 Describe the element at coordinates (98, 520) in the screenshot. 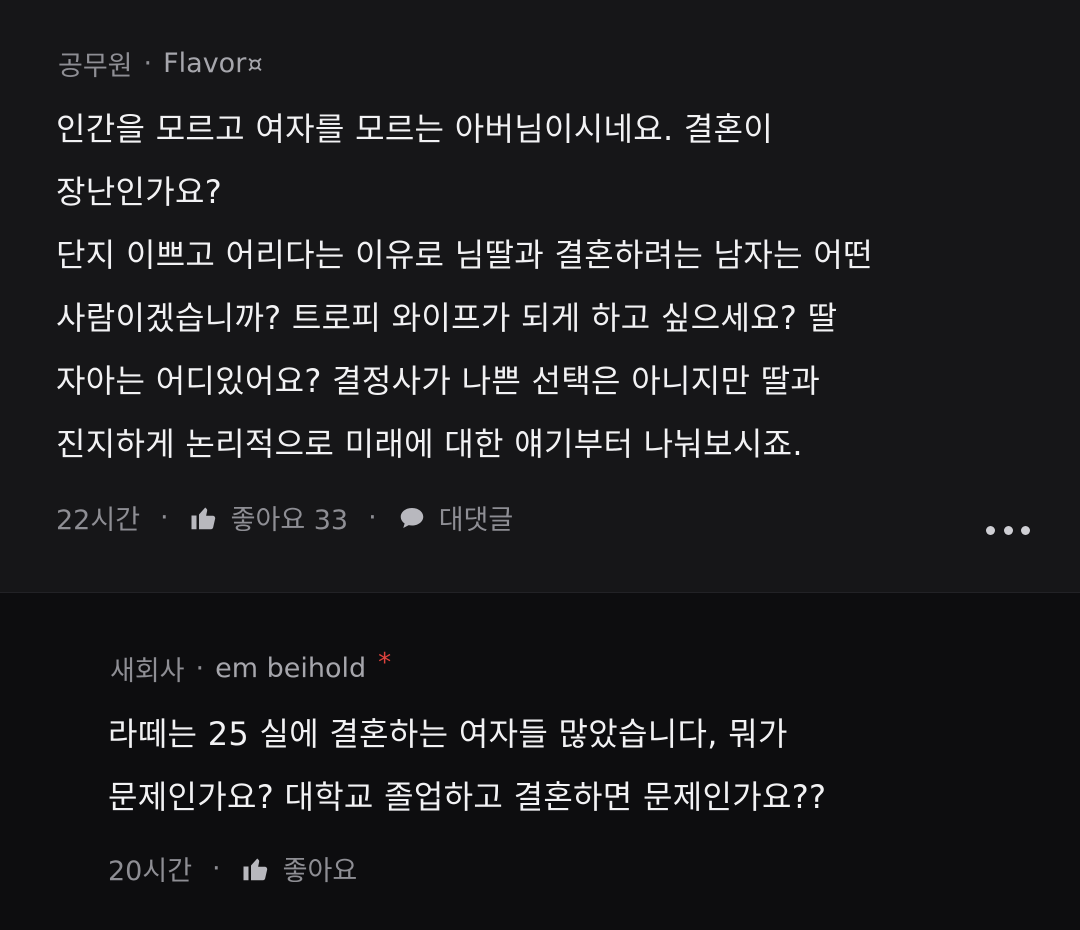

I see `comment-time: 22시간` at that location.